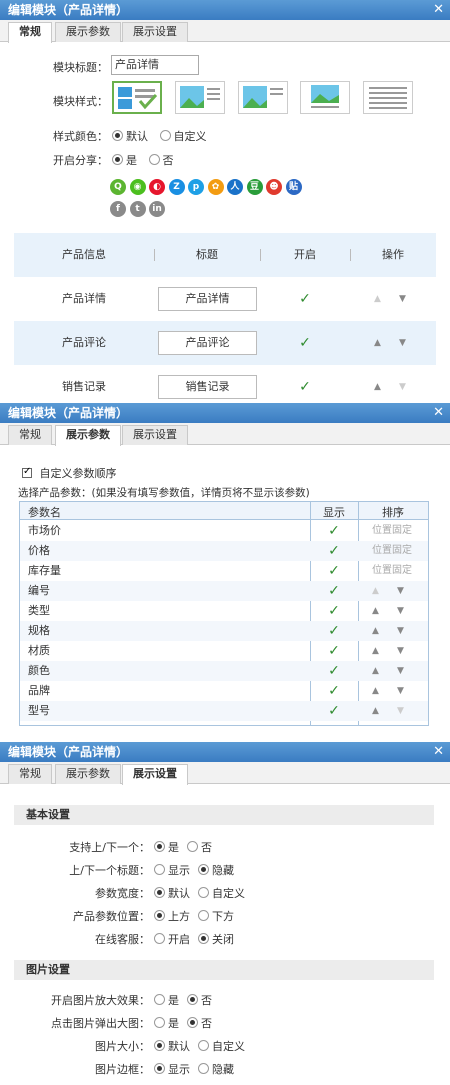 Image resolution: width=450 pixels, height=1085 pixels. Describe the element at coordinates (124, 160) in the screenshot. I see `share-yes: 是` at that location.